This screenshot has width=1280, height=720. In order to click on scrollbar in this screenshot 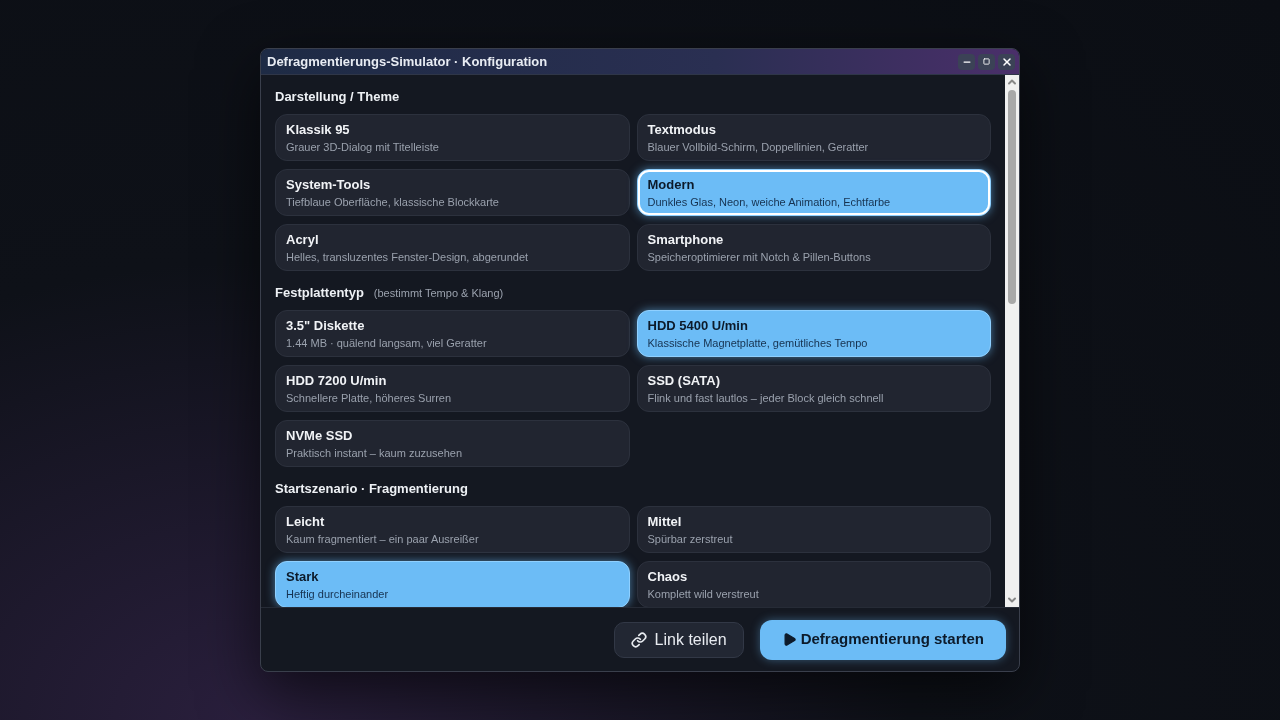, I will do `click(1012, 341)`.